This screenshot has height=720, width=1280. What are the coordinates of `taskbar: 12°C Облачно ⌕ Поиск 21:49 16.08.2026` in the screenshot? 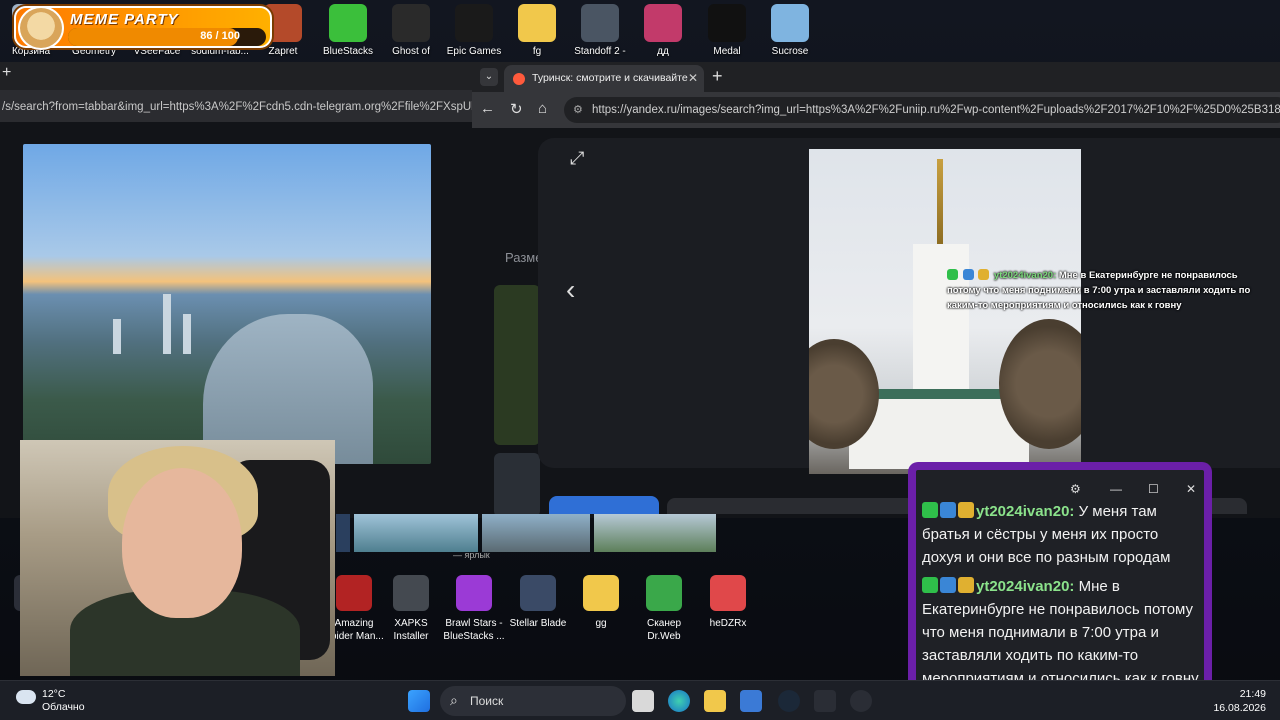 It's located at (640, 700).